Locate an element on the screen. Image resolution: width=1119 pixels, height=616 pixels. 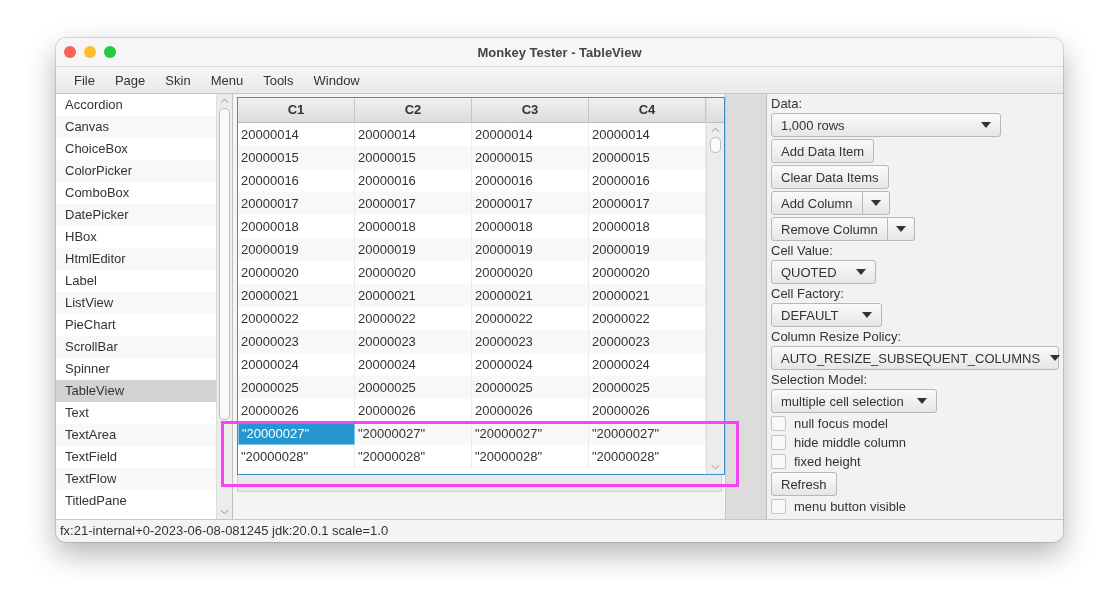
button: Add Data Item is located at coordinates (823, 151).